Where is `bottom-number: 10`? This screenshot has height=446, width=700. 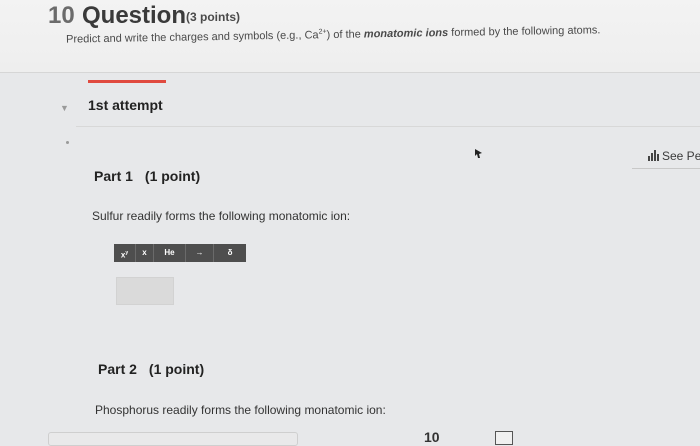
bottom-number: 10 is located at coordinates (432, 437).